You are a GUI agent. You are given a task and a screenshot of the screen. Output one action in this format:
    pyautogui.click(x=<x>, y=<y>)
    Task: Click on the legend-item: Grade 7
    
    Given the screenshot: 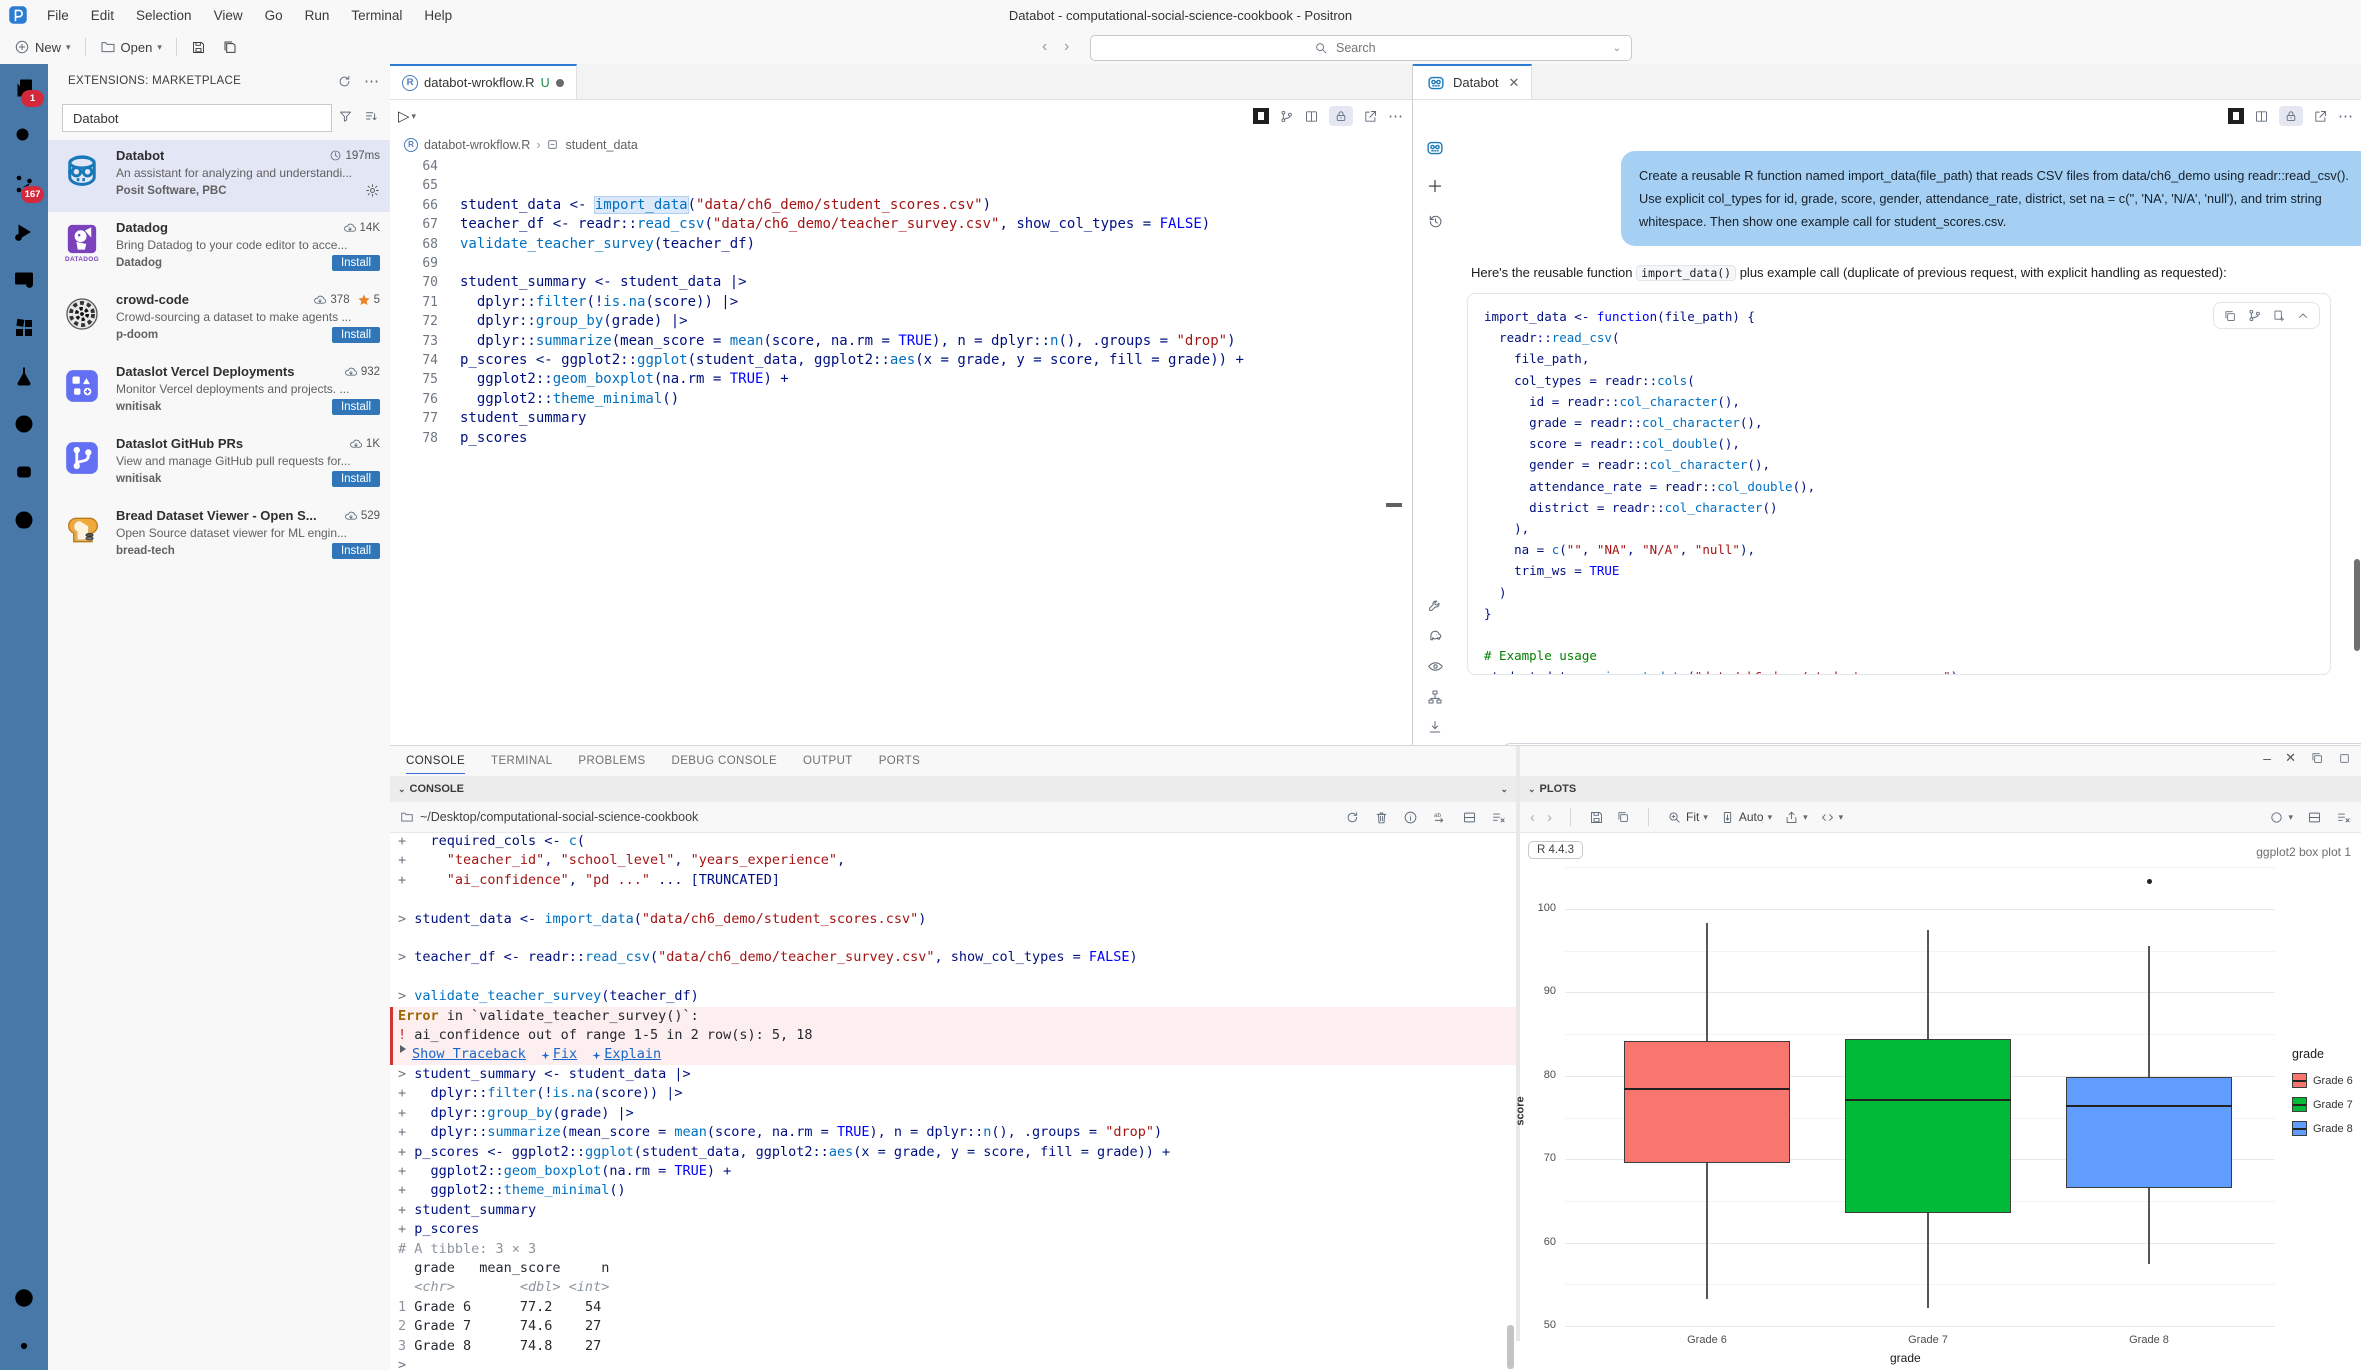 What is the action you would take?
    pyautogui.click(x=2322, y=1104)
    